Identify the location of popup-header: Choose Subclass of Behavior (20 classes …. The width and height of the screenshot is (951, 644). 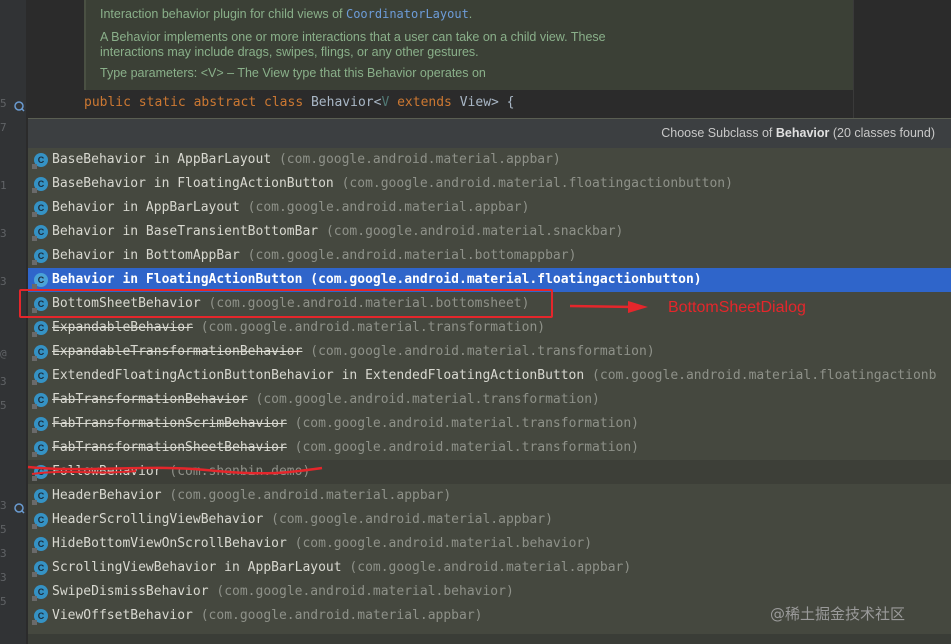
(489, 133).